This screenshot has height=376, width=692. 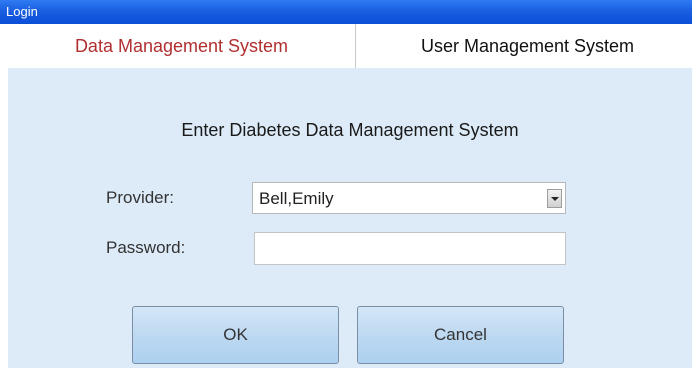 I want to click on tab-data-management: Data Management System, so click(x=181, y=46).